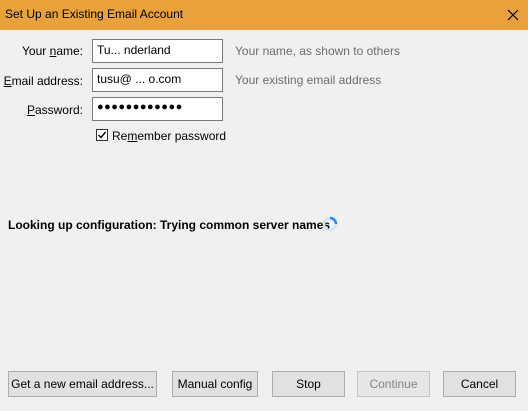  I want to click on continue-button: Continue, so click(393, 384).